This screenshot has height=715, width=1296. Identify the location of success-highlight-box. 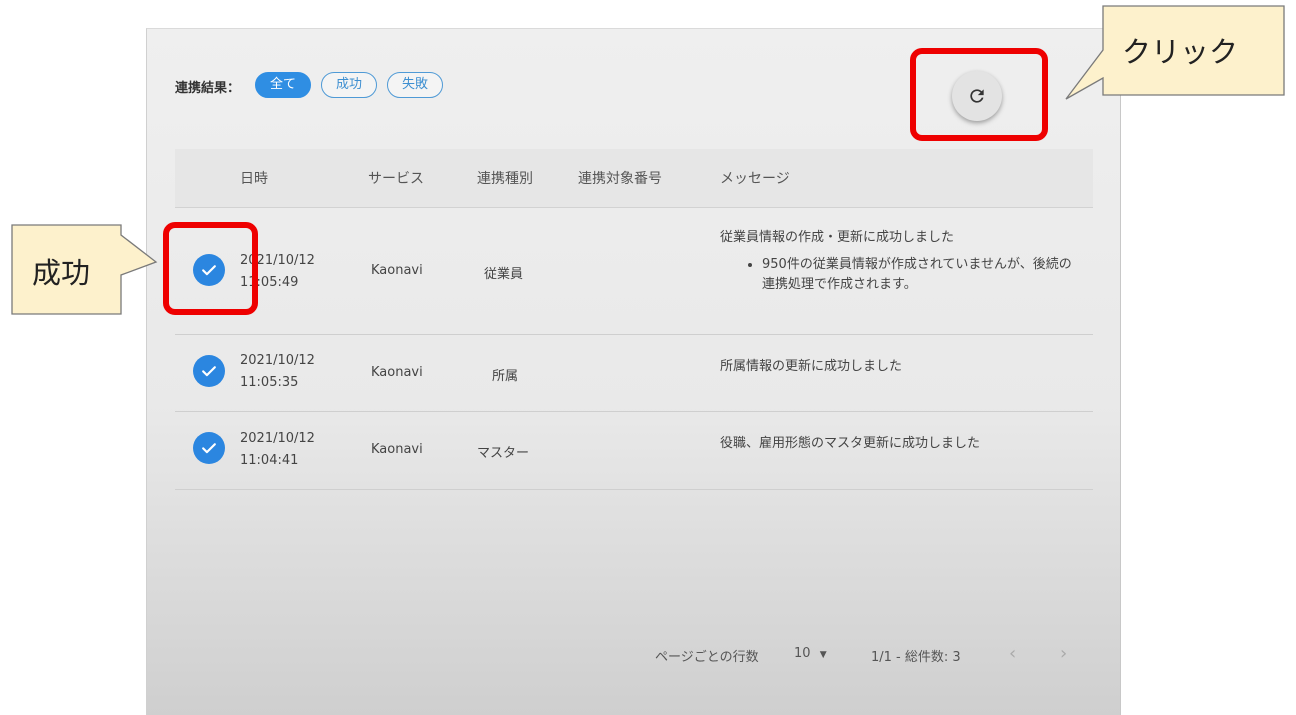
(210, 268).